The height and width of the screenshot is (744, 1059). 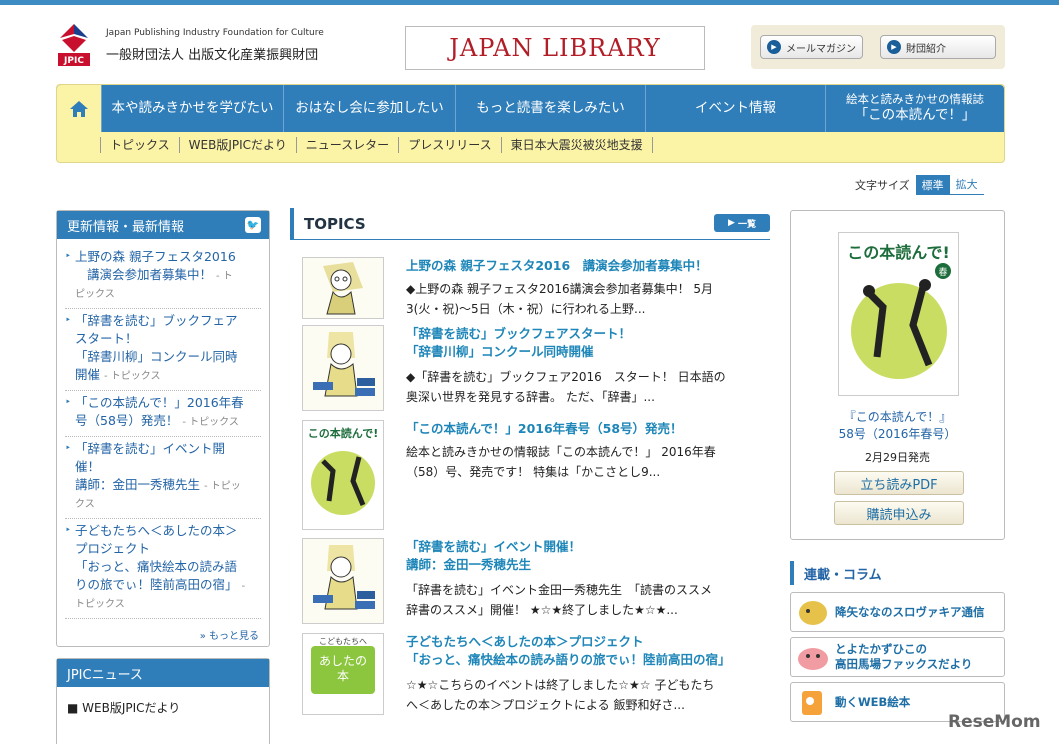 I want to click on japan-library-banner: JAPAN LIBRARY, so click(x=555, y=48).